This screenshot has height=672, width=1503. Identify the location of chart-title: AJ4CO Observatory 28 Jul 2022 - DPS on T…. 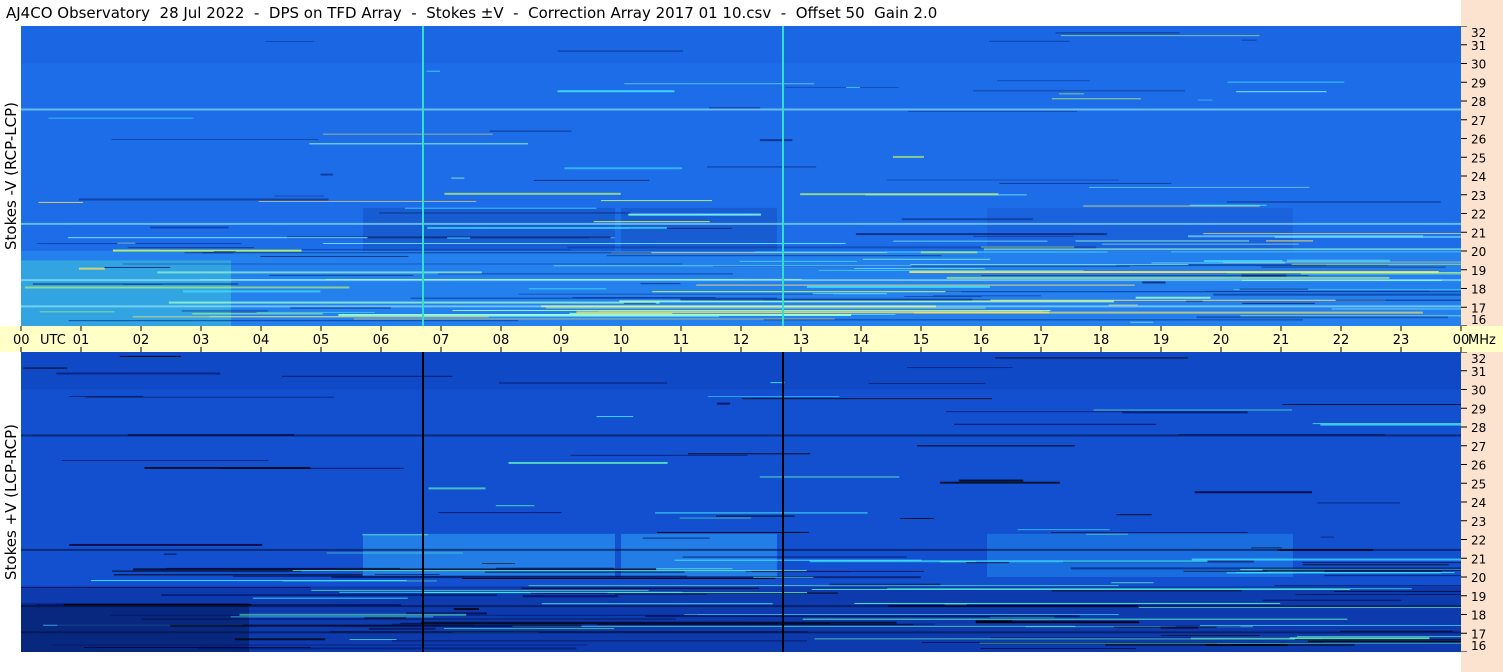
(472, 13).